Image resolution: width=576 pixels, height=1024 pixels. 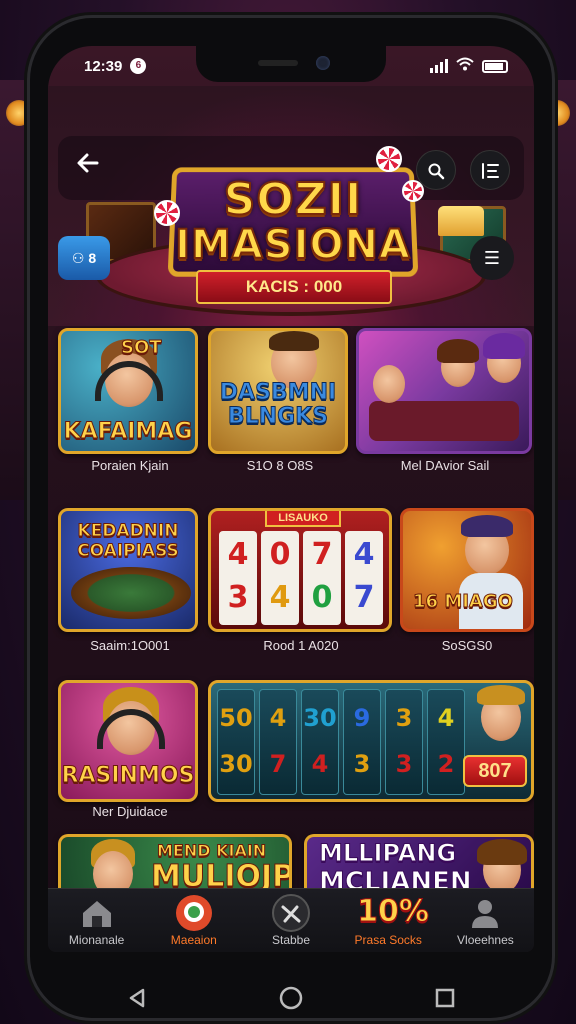 What do you see at coordinates (211, 851) in the screenshot?
I see `game-title-line1: MEND KIAIN` at bounding box center [211, 851].